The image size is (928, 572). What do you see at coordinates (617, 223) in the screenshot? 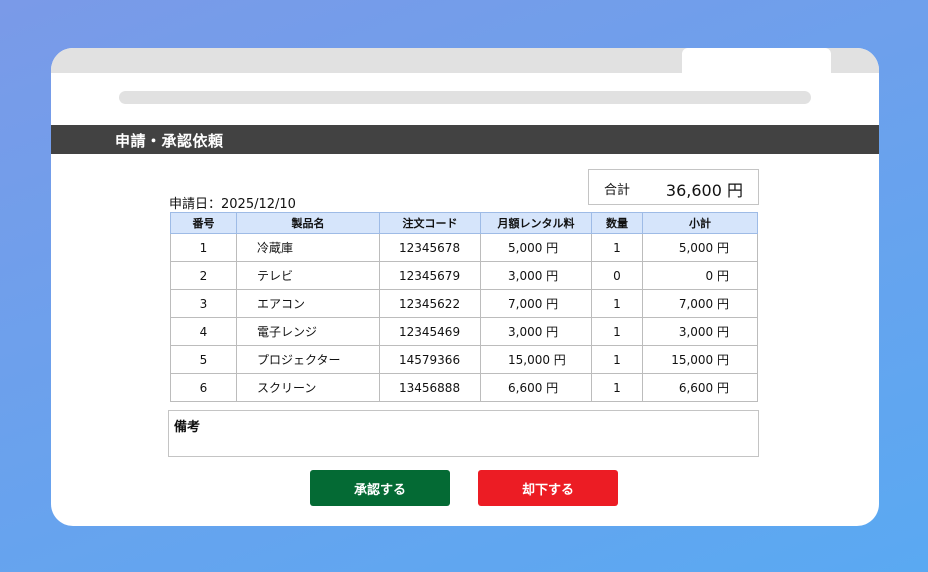
I see `header-quantity: 数量` at bounding box center [617, 223].